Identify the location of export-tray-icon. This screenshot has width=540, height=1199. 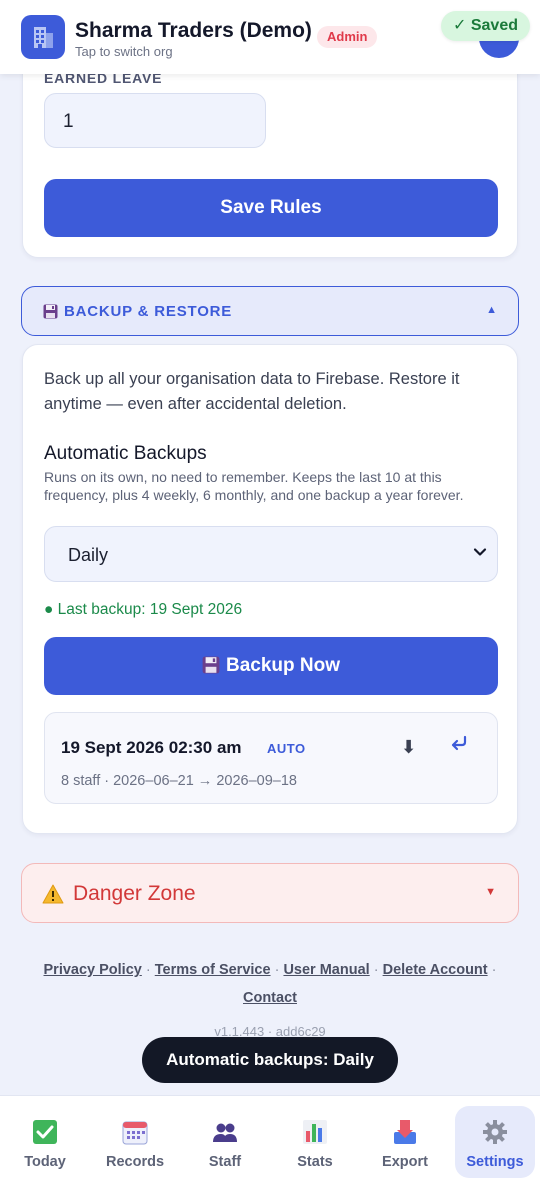
(405, 1132).